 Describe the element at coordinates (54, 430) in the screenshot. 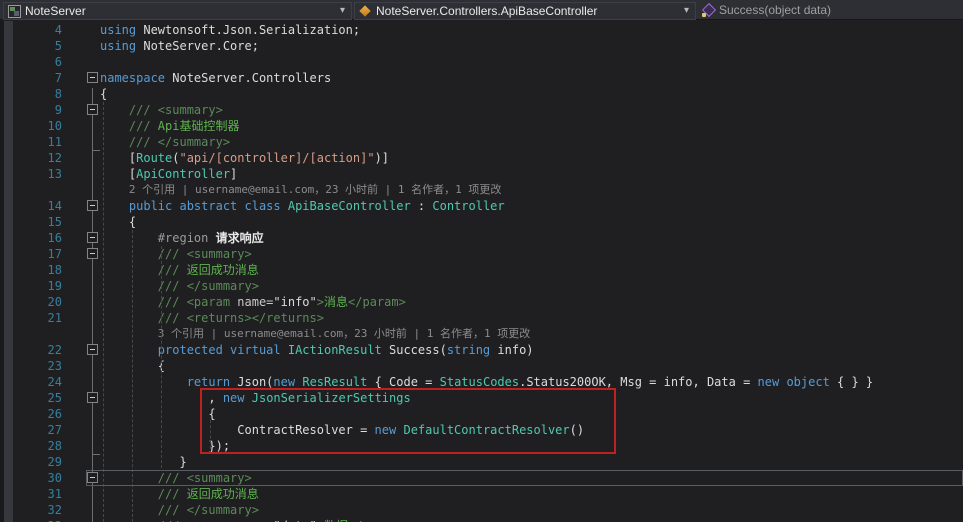

I see `line-number: 27` at that location.